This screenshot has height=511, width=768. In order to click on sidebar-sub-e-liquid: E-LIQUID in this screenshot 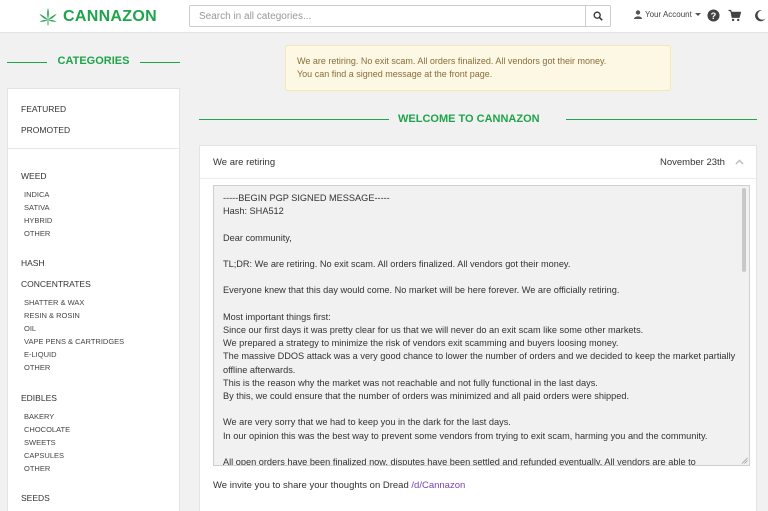, I will do `click(40, 354)`.